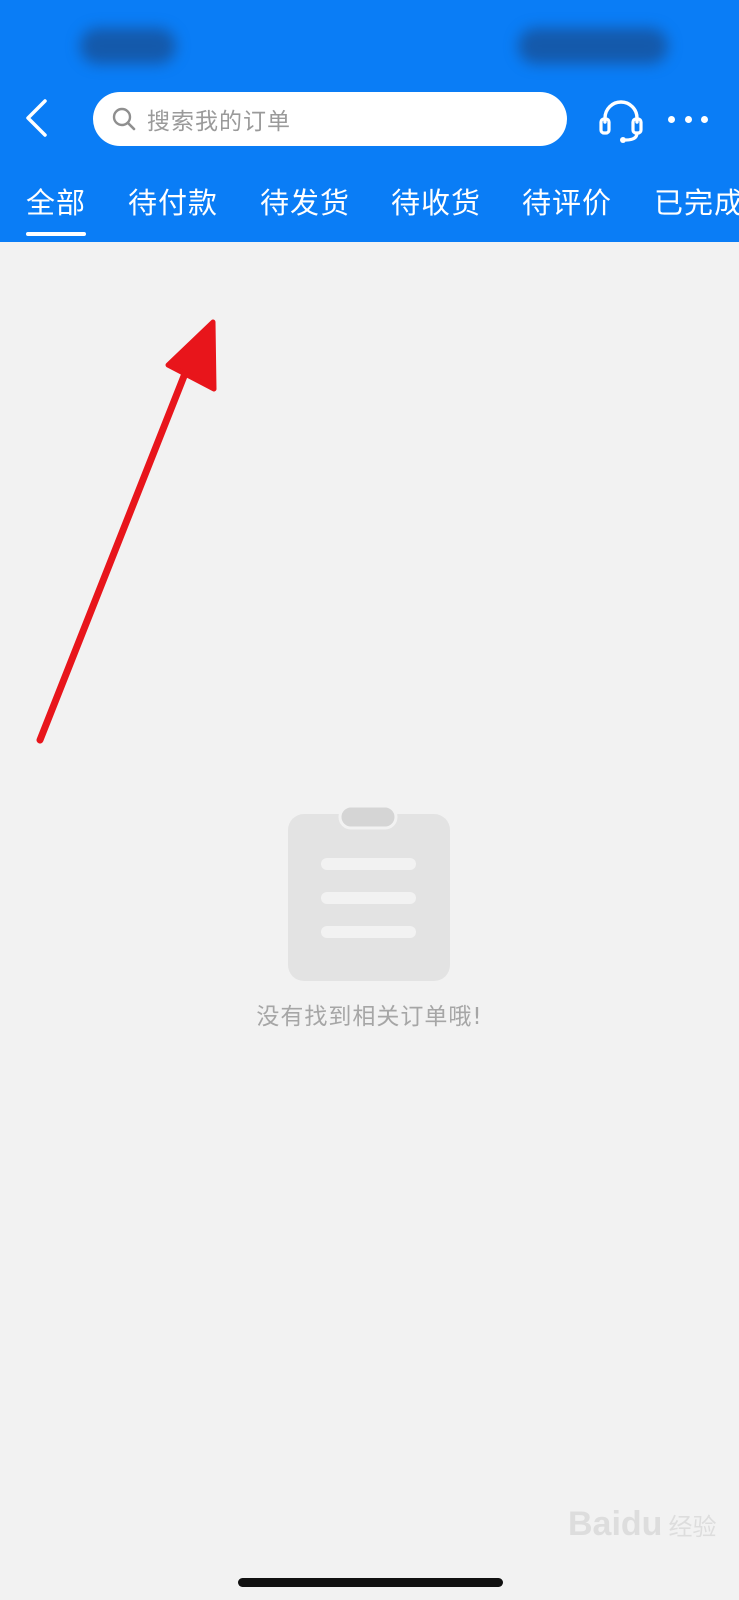  I want to click on order-status-tabs: 全部 待付款 待发货 待收货 待评价 已完成, so click(369, 205).